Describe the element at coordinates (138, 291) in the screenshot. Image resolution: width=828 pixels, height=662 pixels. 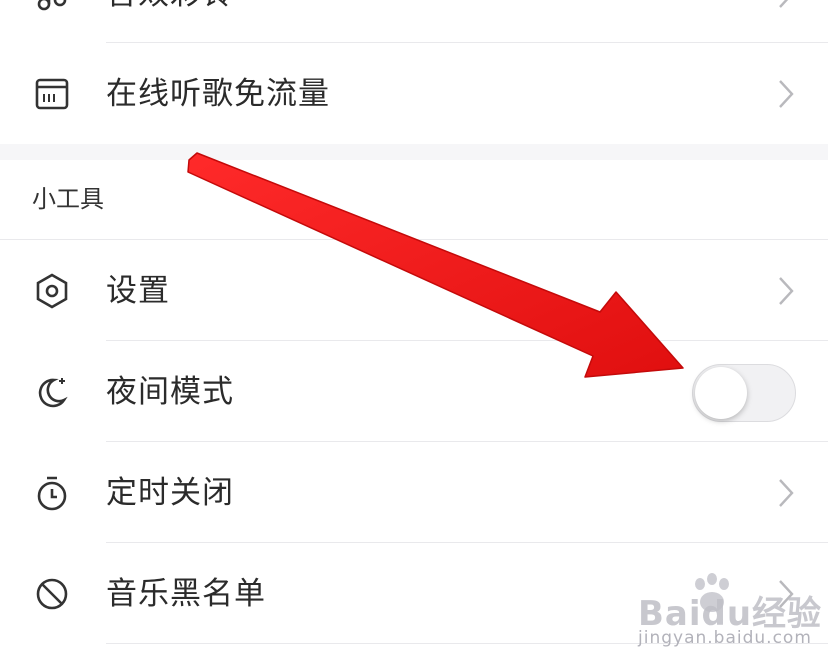
I see `menu-item-label: 设置` at that location.